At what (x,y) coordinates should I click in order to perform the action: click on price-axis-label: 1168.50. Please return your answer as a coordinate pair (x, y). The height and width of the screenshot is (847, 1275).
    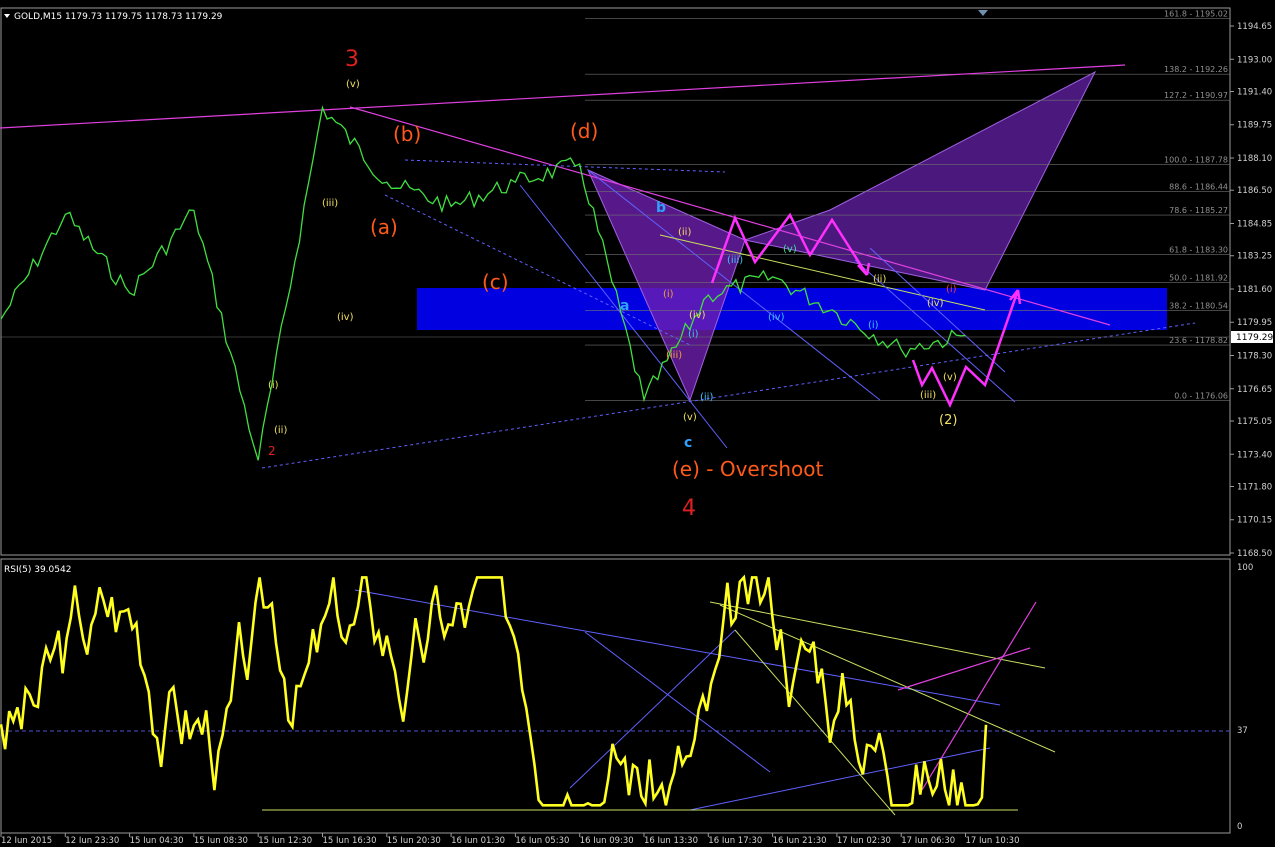
    Looking at the image, I should click on (1254, 554).